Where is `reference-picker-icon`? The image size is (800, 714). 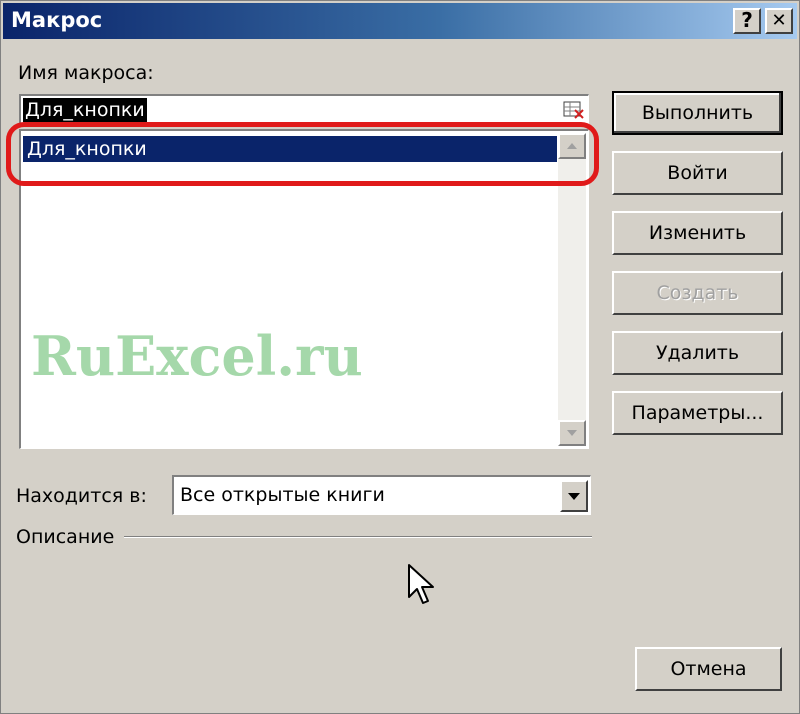 reference-picker-icon is located at coordinates (574, 110).